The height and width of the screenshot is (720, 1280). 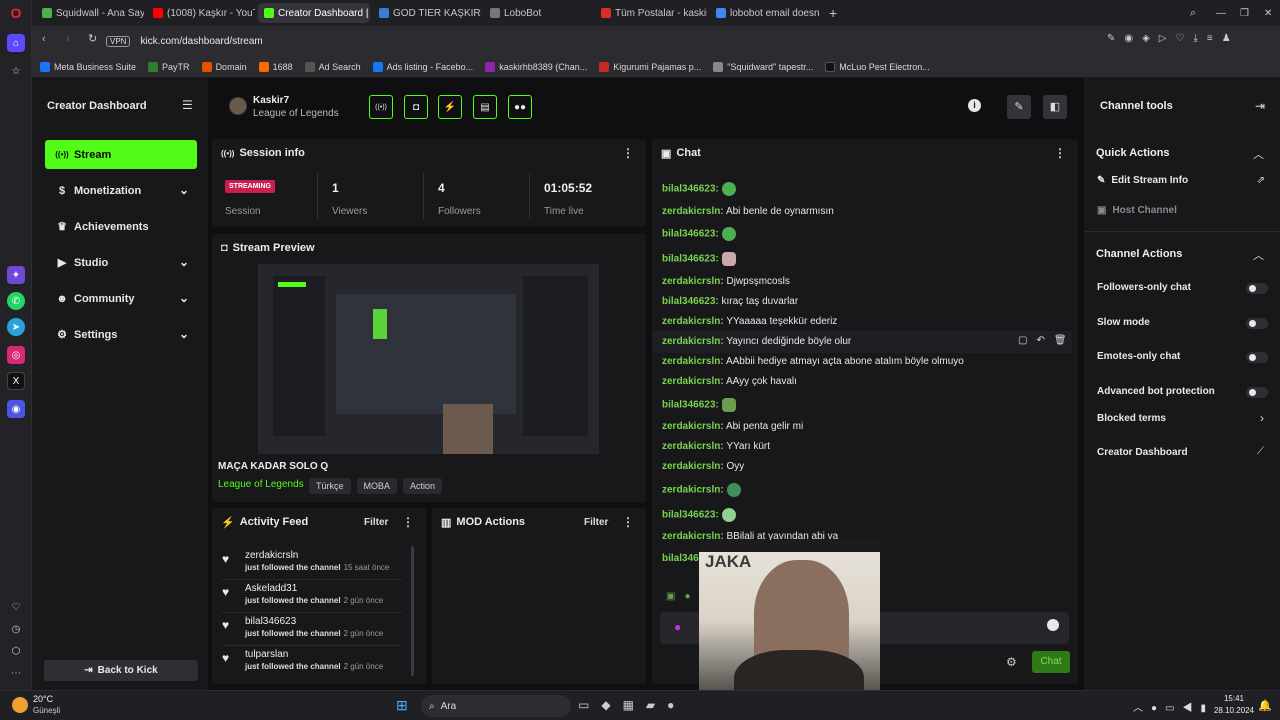 I want to click on tab-6: lobobot email doesn't - G, so click(x=765, y=13).